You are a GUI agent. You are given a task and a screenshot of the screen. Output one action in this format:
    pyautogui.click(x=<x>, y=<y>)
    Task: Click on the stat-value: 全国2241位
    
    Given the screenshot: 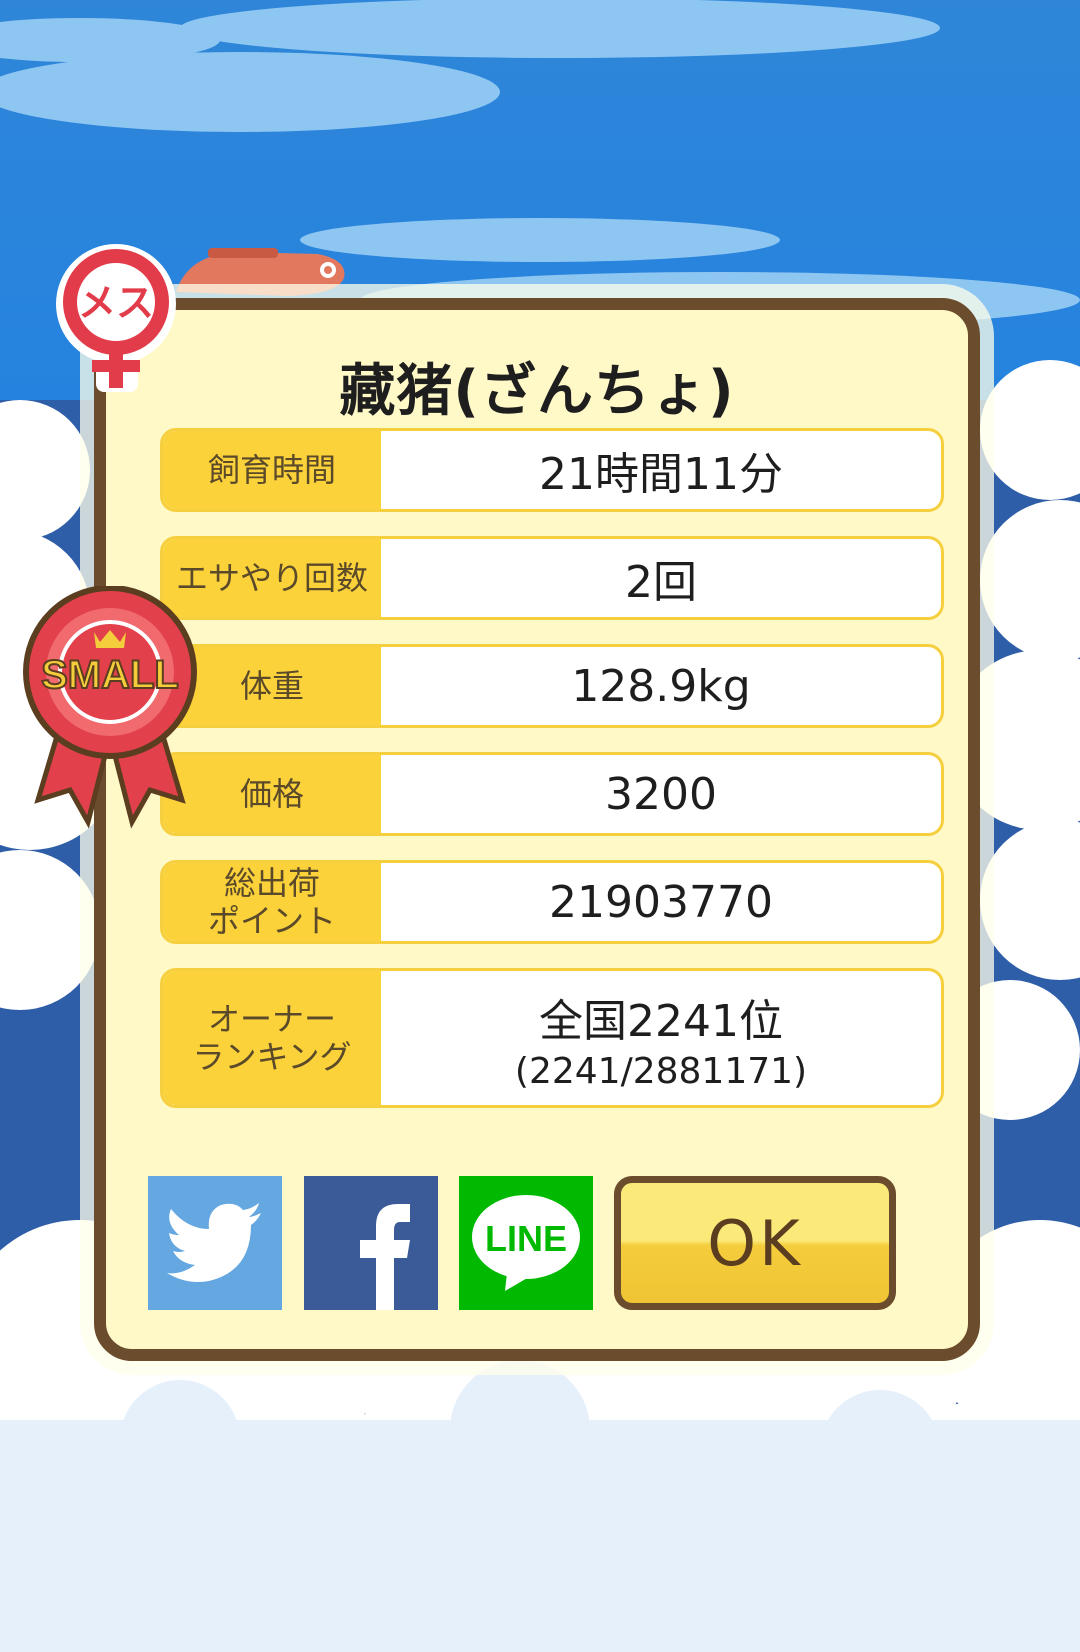 What is the action you would take?
    pyautogui.click(x=661, y=1021)
    